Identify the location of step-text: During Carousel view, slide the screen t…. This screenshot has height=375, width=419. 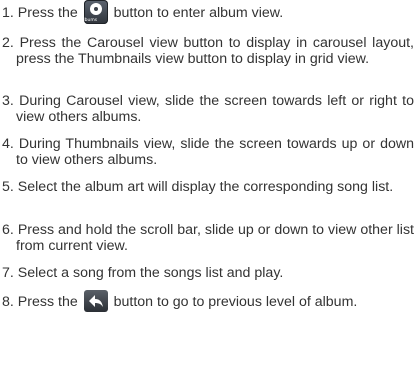
(215, 109).